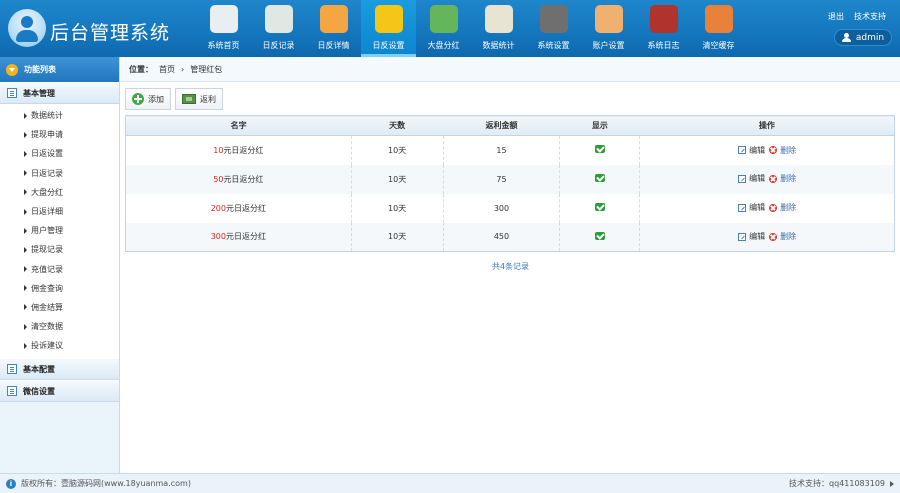 This screenshot has width=900, height=493. Describe the element at coordinates (59, 153) in the screenshot. I see `sidebar-item: 日返设置` at that location.